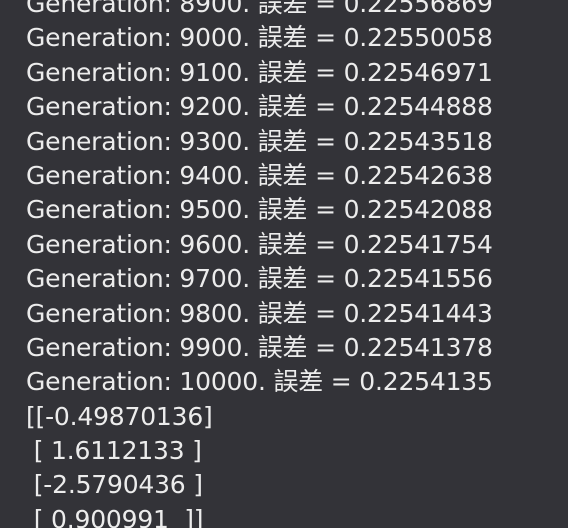 This screenshot has width=568, height=528. What do you see at coordinates (119, 416) in the screenshot?
I see `output-line: [[-0.49870136]` at bounding box center [119, 416].